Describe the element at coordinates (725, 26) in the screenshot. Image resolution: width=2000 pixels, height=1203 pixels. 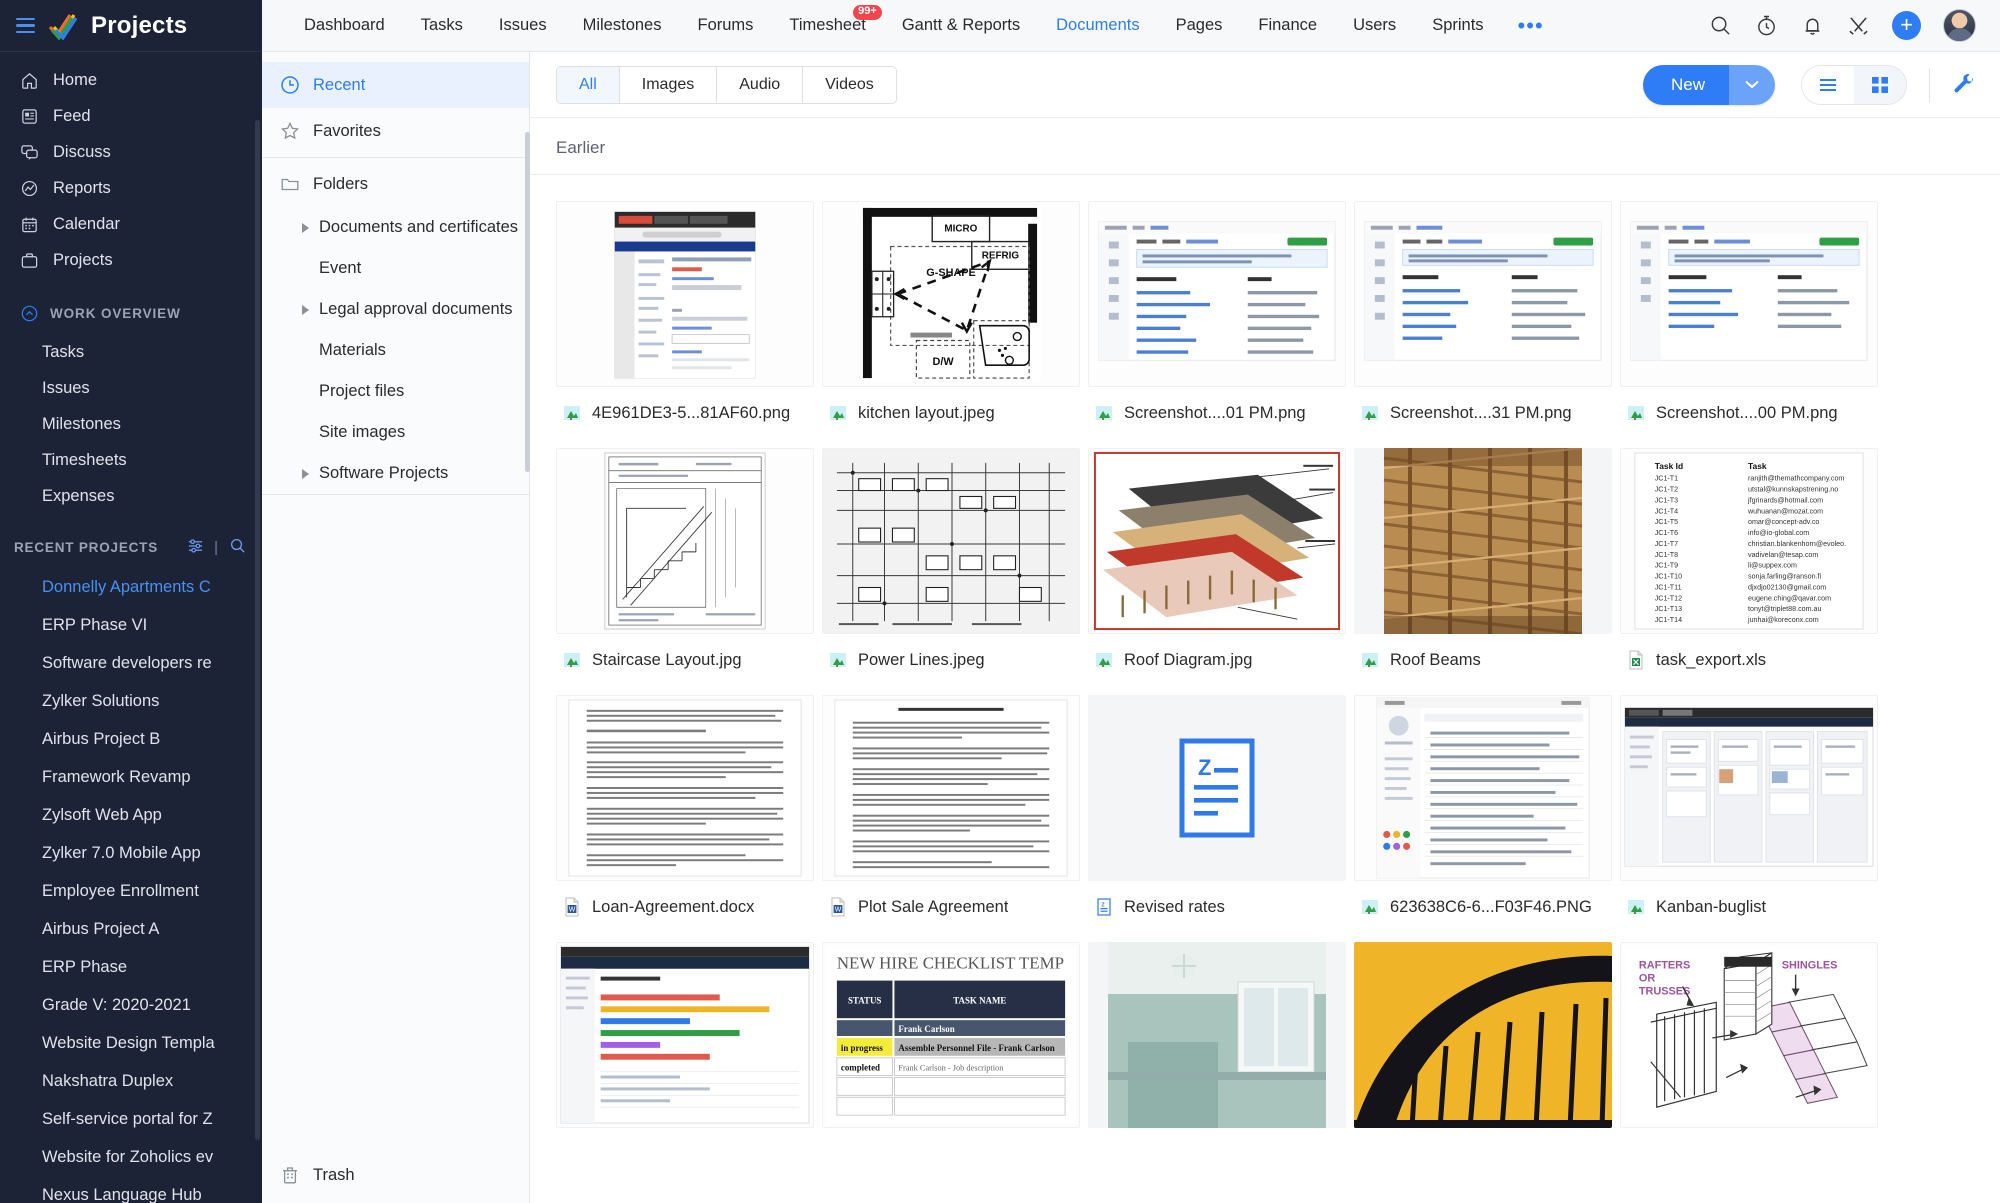
I see `tab-forums: Forums` at that location.